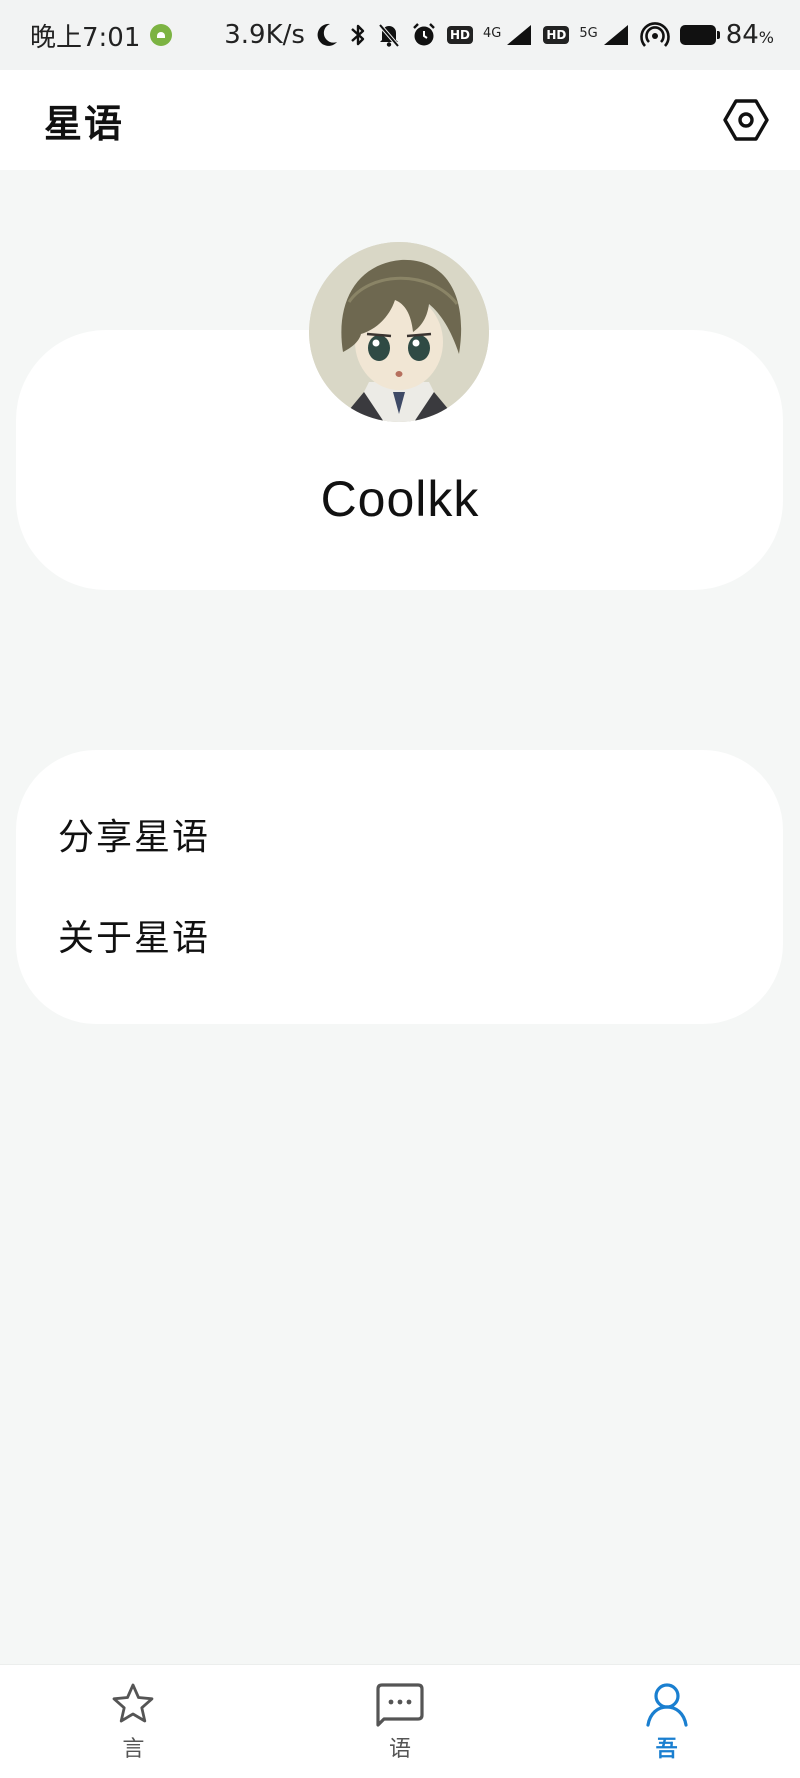  What do you see at coordinates (492, 33) in the screenshot?
I see `network-4g-label: 4G` at bounding box center [492, 33].